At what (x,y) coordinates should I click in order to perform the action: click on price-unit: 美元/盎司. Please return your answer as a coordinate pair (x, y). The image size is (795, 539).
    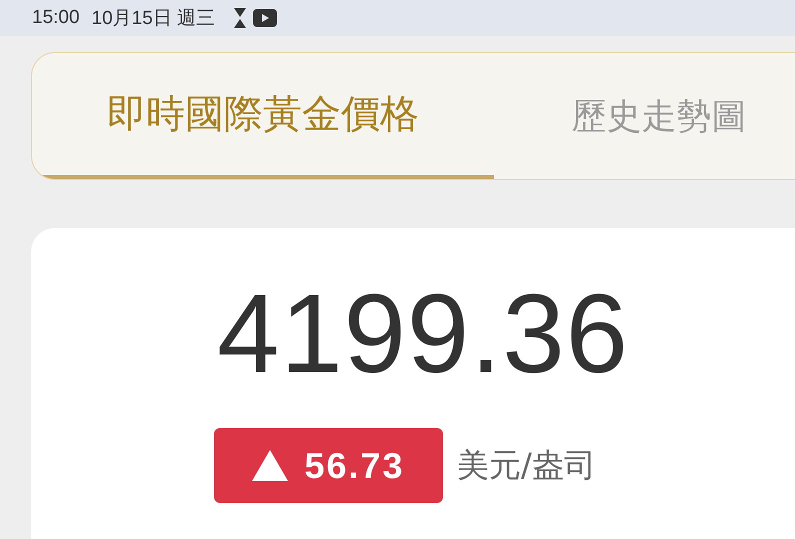
    Looking at the image, I should click on (526, 465).